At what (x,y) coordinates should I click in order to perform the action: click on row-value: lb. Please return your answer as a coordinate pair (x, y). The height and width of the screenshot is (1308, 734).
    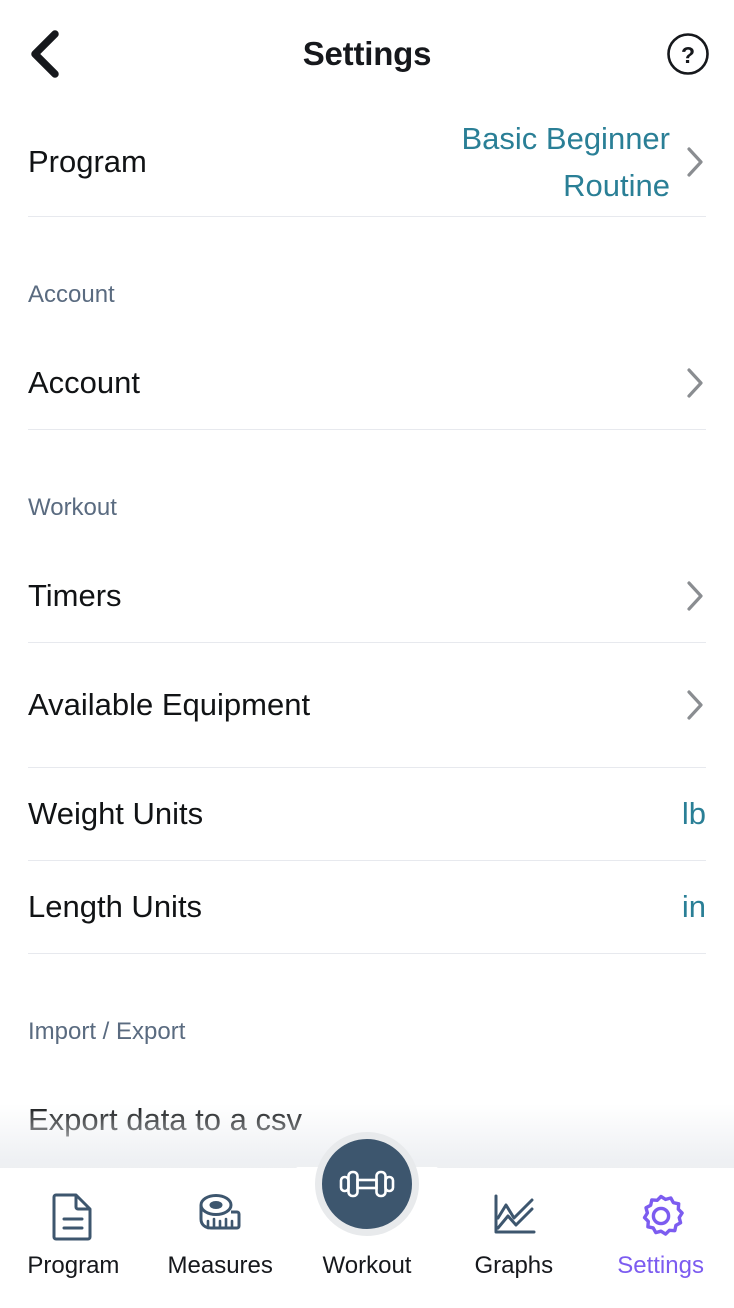
    Looking at the image, I should click on (693, 813).